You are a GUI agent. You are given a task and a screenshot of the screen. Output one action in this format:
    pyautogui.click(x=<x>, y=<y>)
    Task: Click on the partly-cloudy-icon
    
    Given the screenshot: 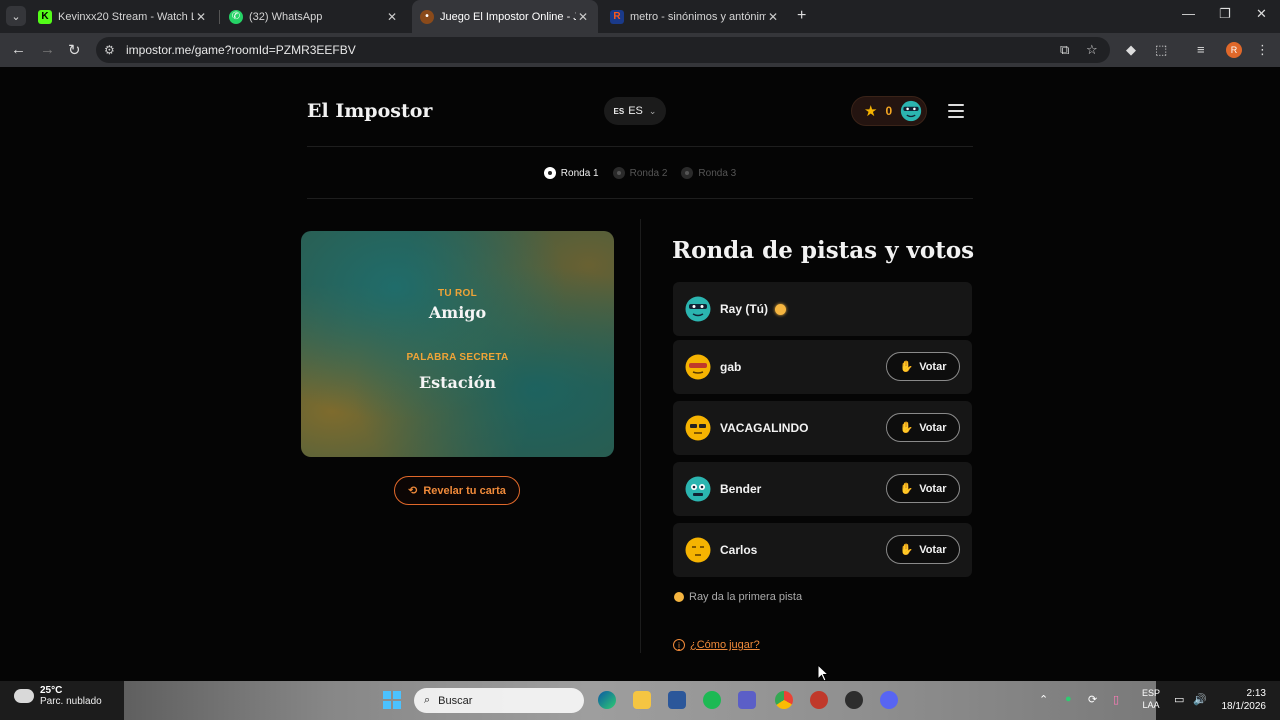 What is the action you would take?
    pyautogui.click(x=22, y=694)
    